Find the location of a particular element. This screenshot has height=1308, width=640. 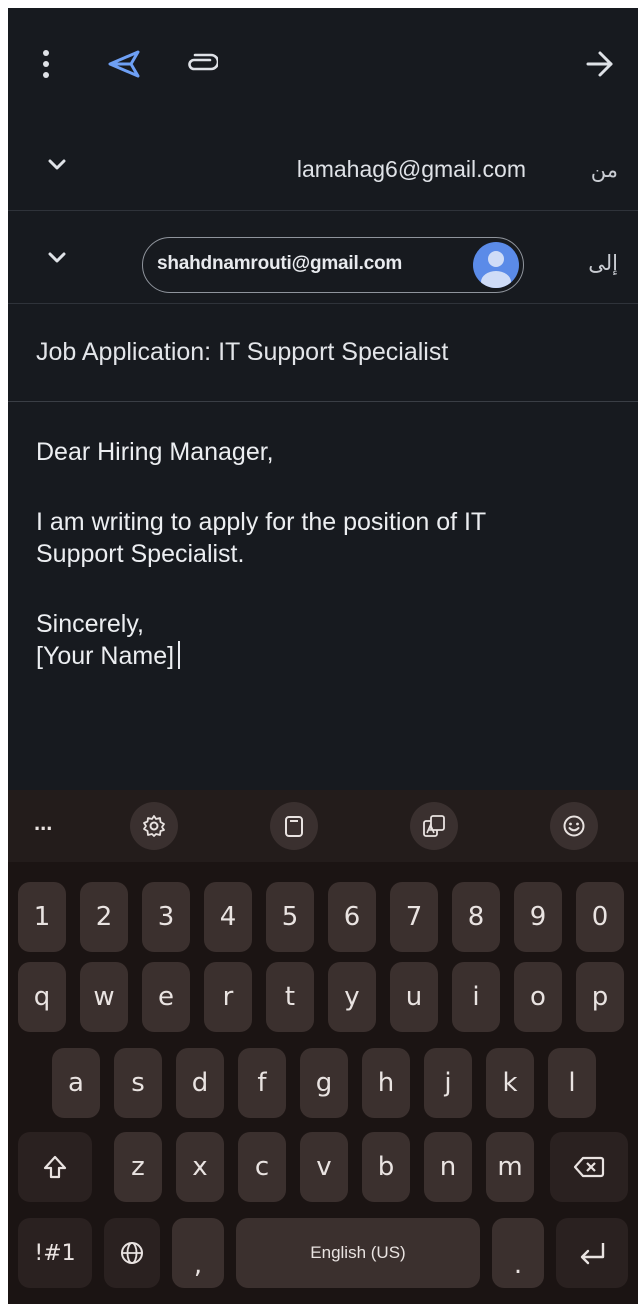

enter-key is located at coordinates (592, 1253).